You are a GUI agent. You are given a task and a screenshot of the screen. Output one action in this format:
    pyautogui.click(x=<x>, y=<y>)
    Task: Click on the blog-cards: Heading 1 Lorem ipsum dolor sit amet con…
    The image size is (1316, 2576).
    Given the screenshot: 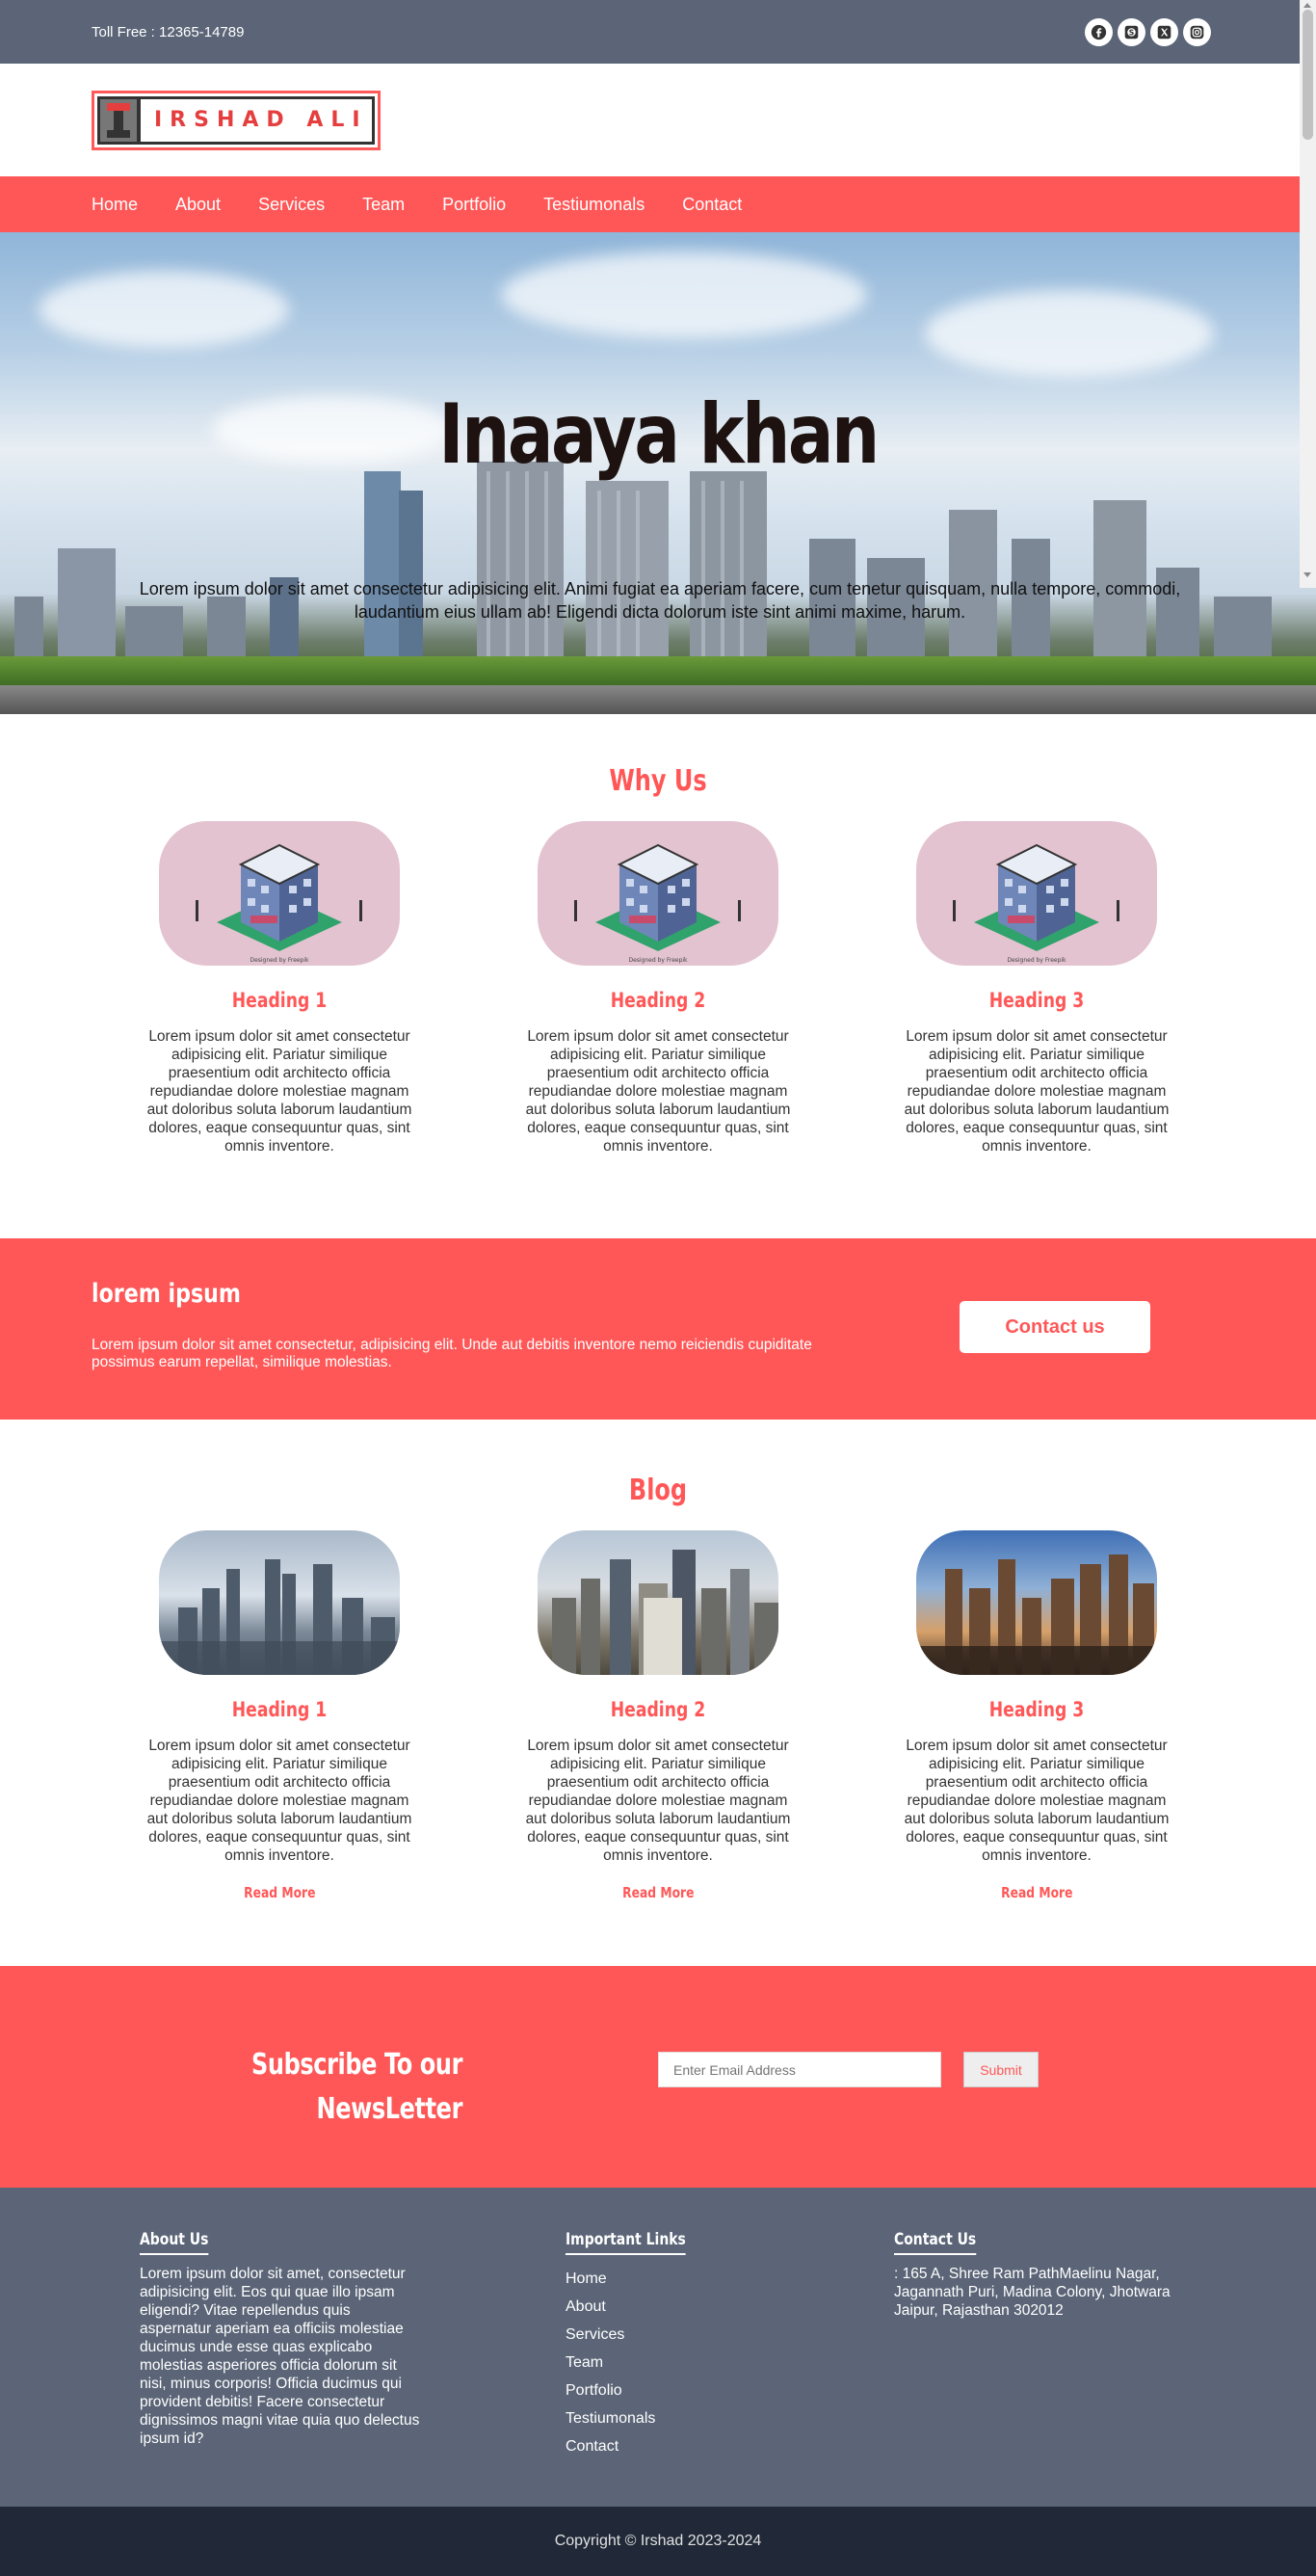 What is the action you would take?
    pyautogui.click(x=658, y=1716)
    